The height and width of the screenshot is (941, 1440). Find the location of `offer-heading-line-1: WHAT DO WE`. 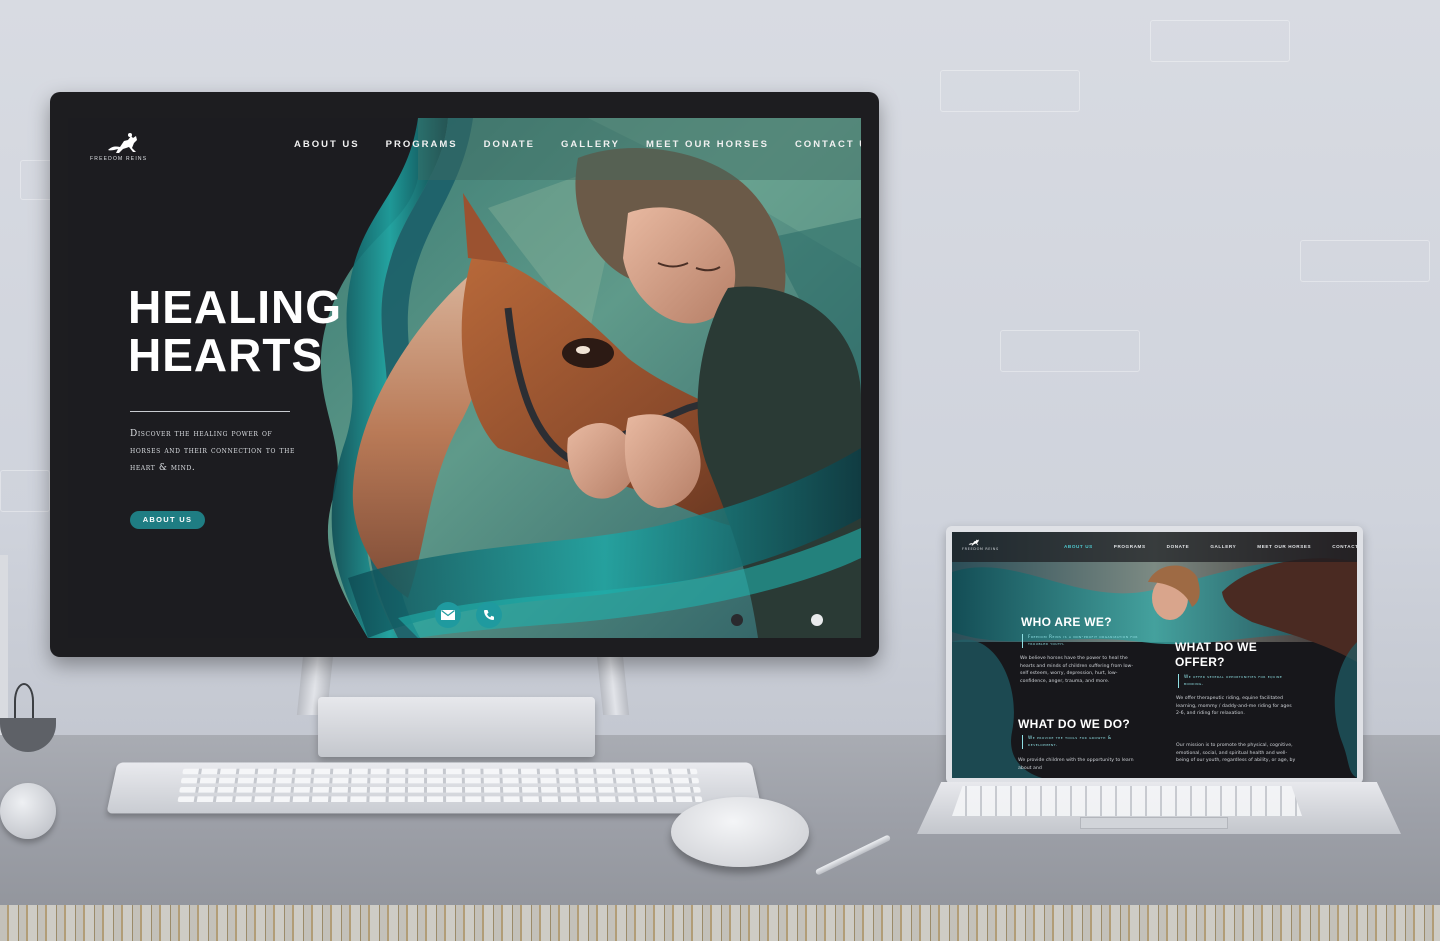

offer-heading-line-1: WHAT DO WE is located at coordinates (1216, 647).